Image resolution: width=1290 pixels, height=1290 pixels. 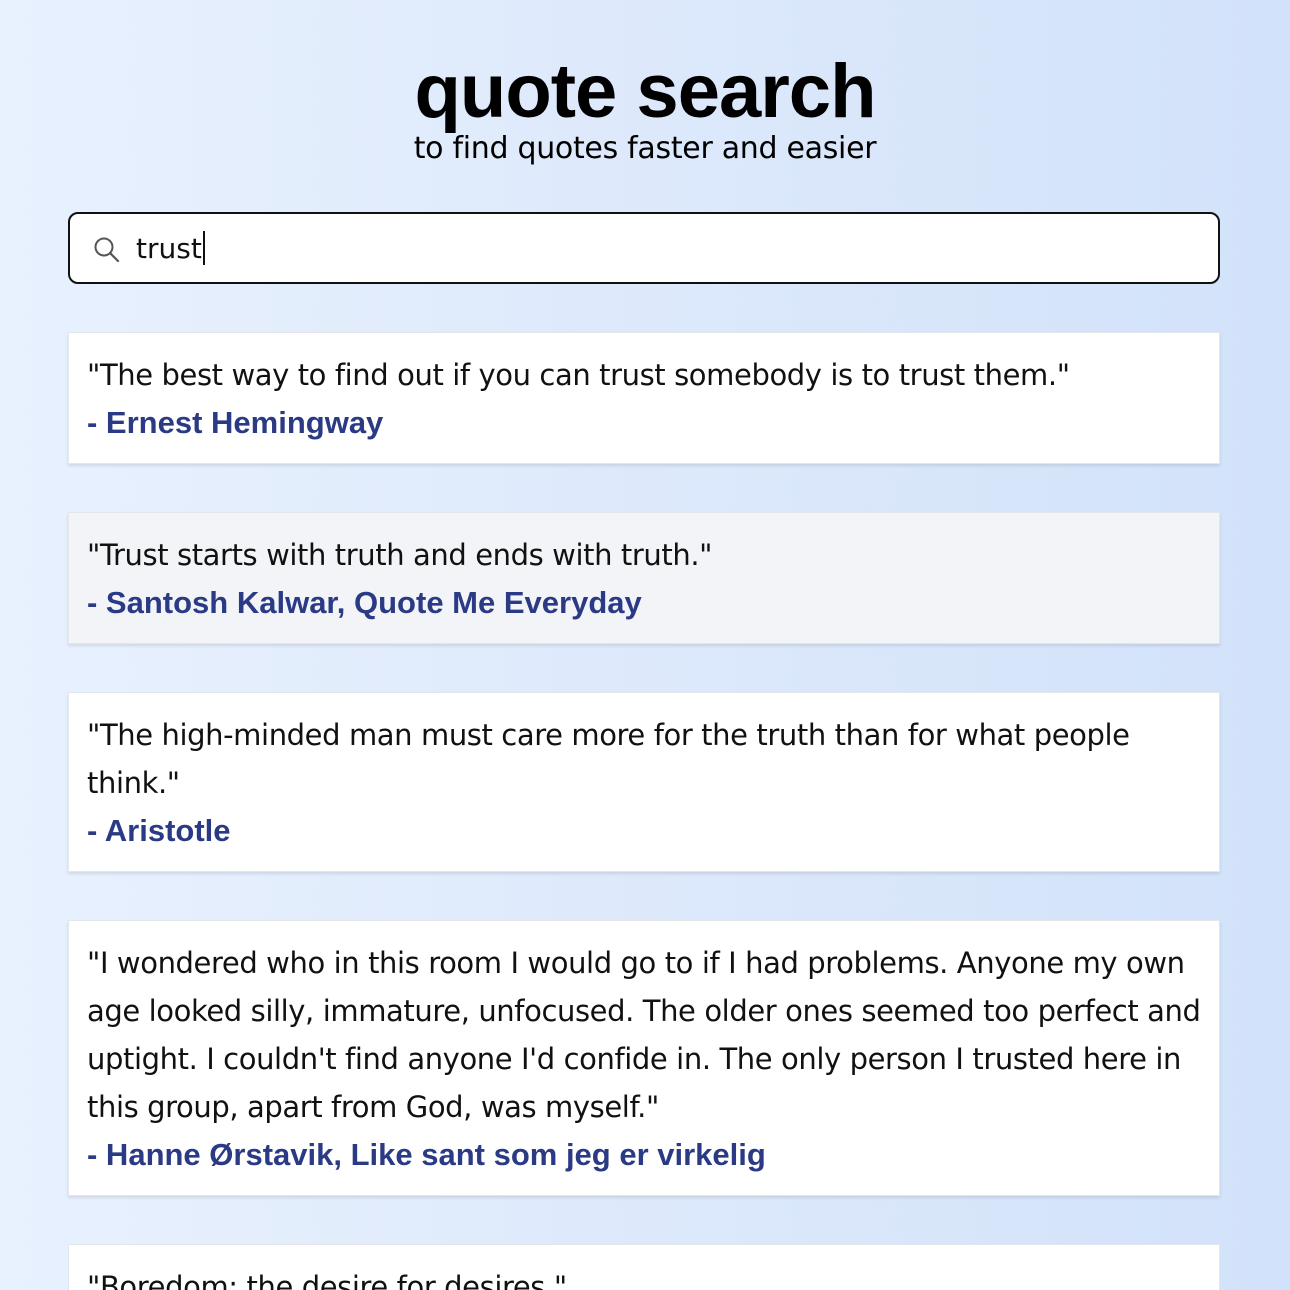 I want to click on quote-card: "Boredom: the desire for desires.", so click(x=644, y=1267).